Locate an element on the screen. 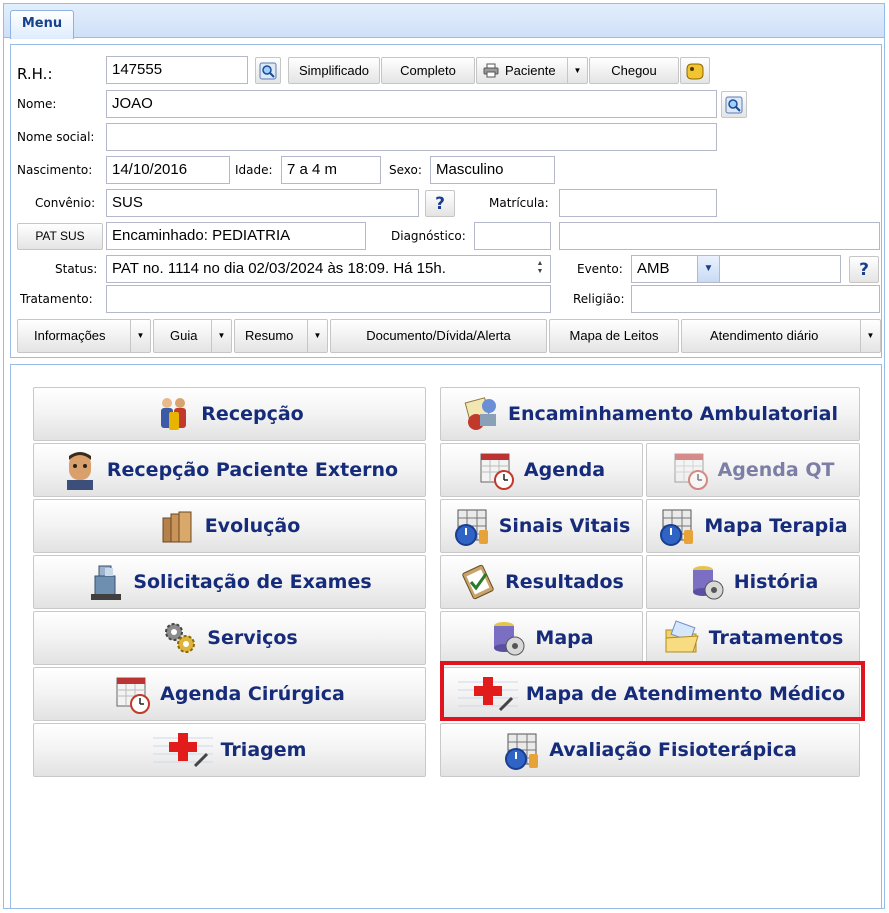 The width and height of the screenshot is (889, 913). agenda-qt-button: Agenda QT is located at coordinates (753, 470).